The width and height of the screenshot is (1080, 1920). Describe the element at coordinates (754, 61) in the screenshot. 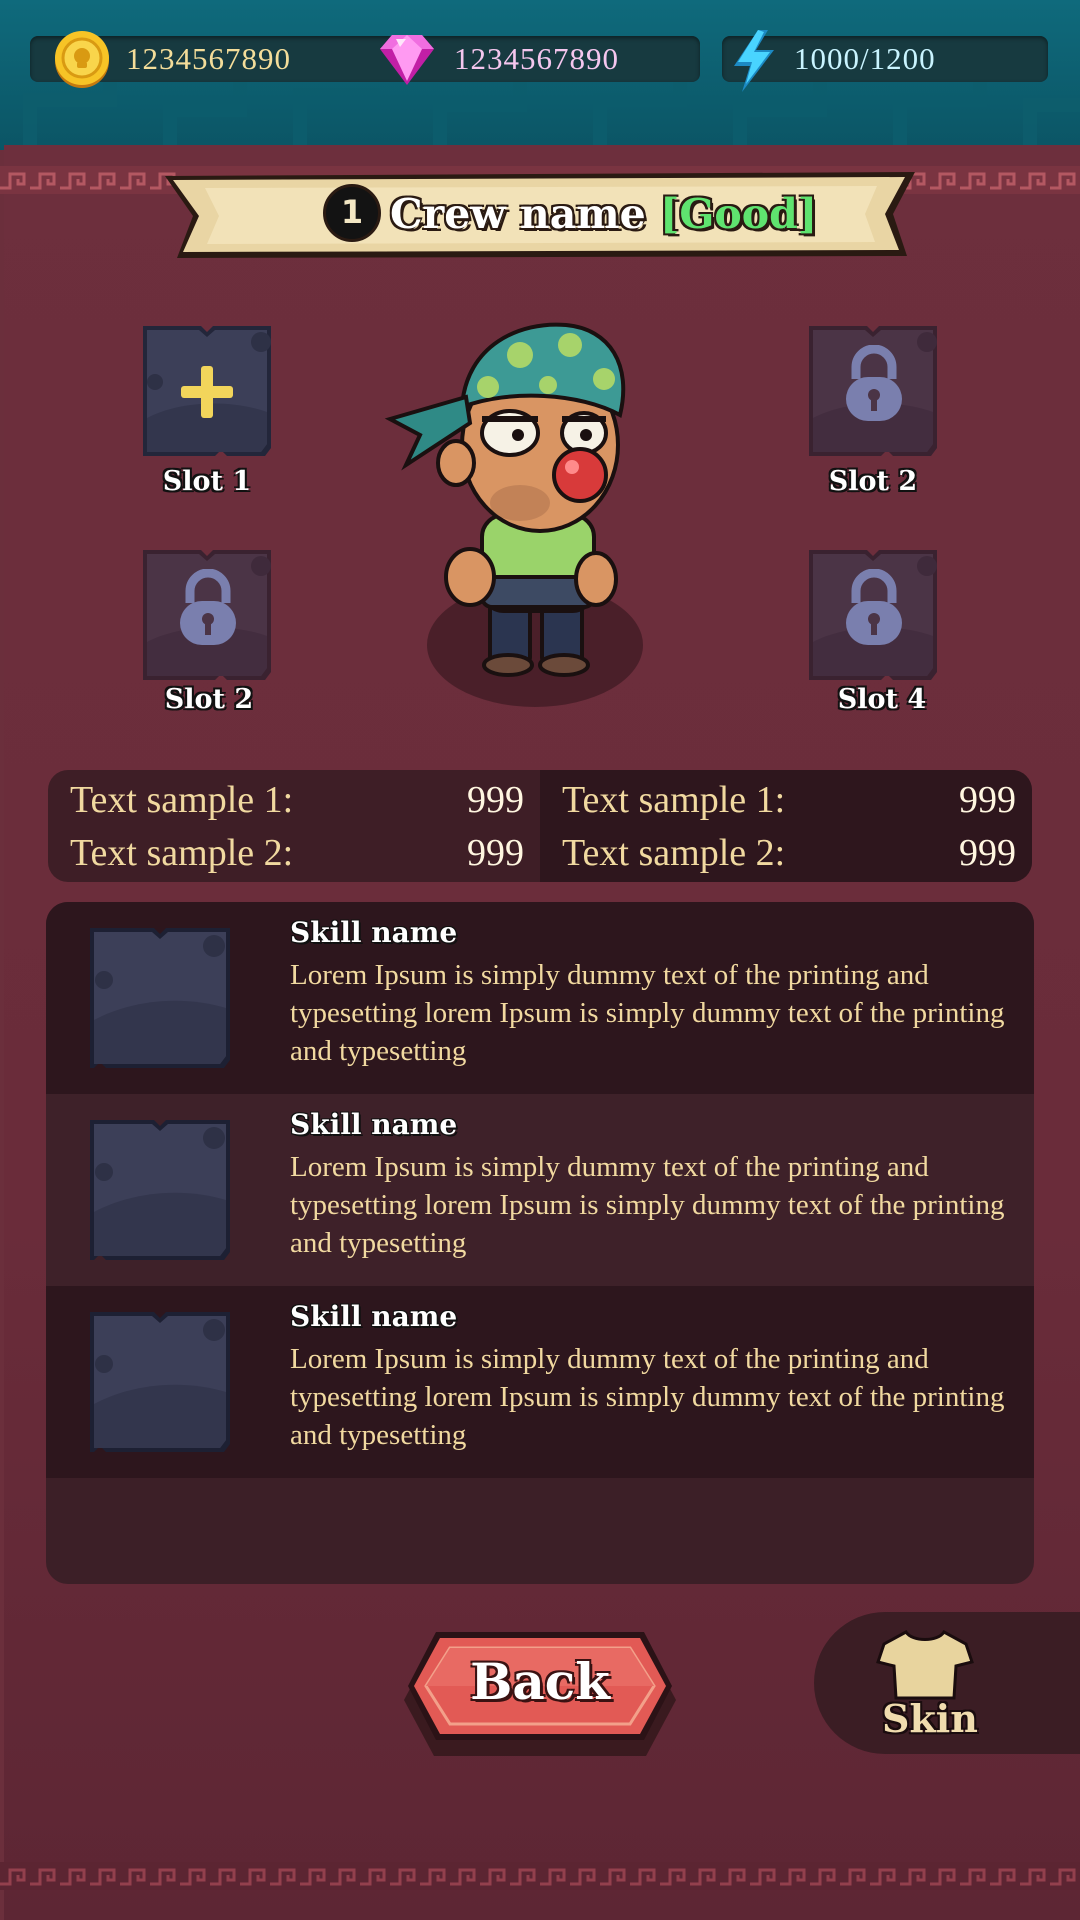

I see `lightning-bolt-icon` at that location.